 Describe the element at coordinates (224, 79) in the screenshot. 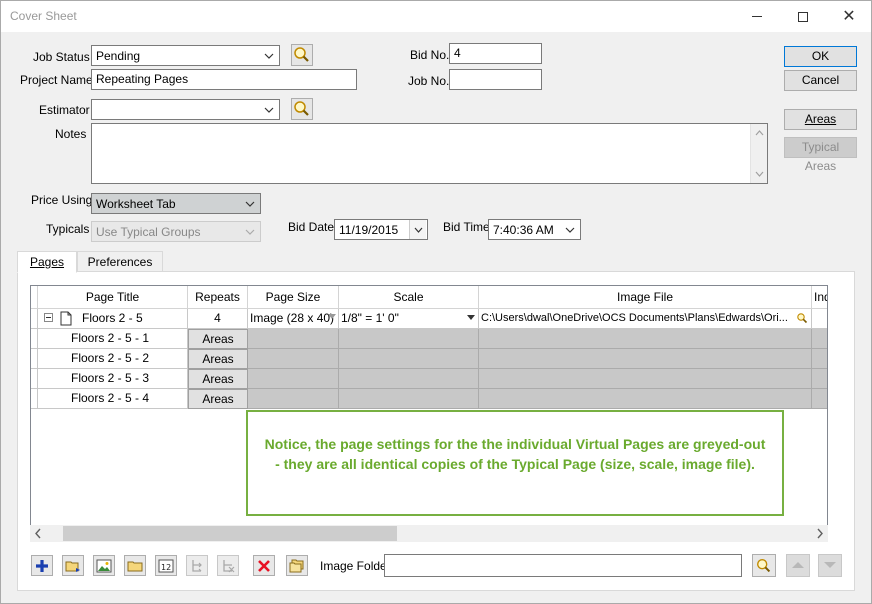

I see `project-name-input: Repeating Pages` at that location.